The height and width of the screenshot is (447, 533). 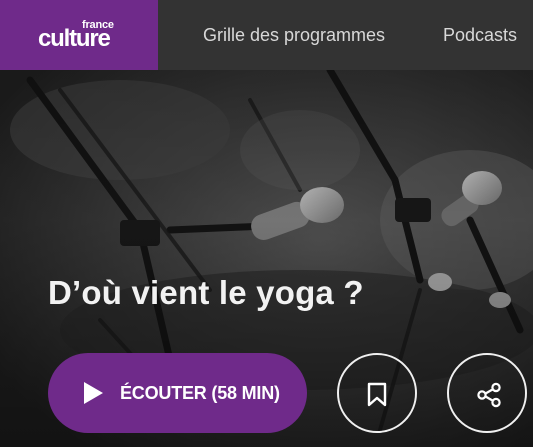 I want to click on share-button, so click(x=487, y=393).